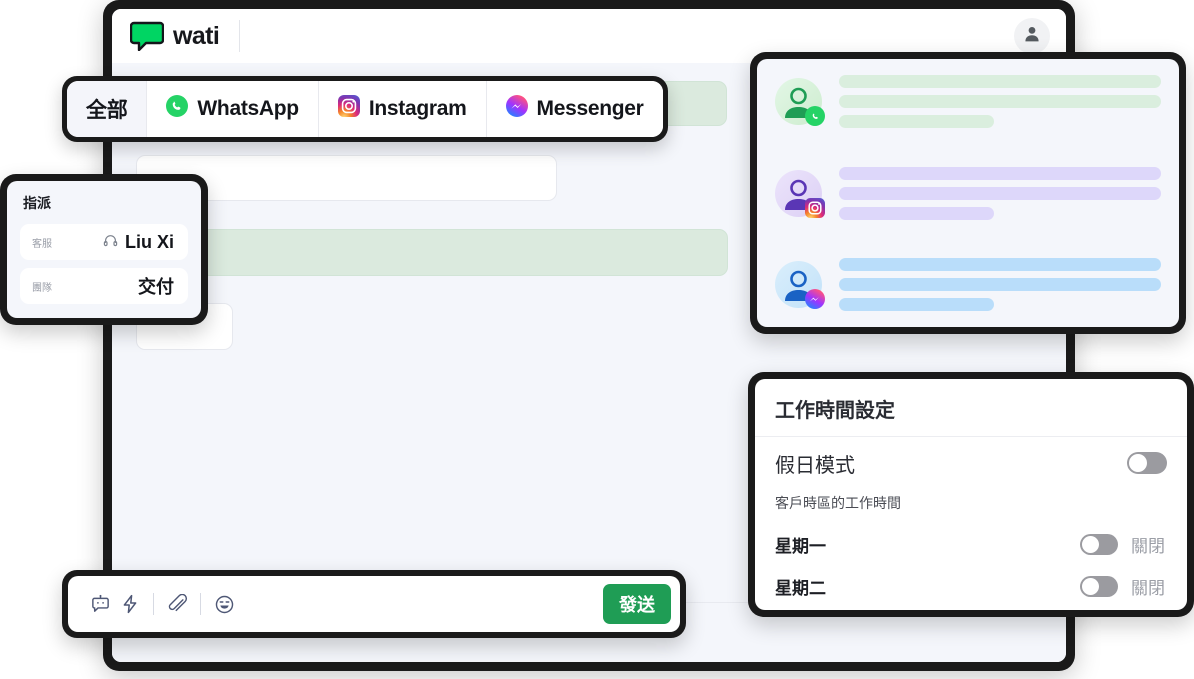 The image size is (1194, 679). I want to click on holiday-mode-row: 假日模式, so click(971, 463).